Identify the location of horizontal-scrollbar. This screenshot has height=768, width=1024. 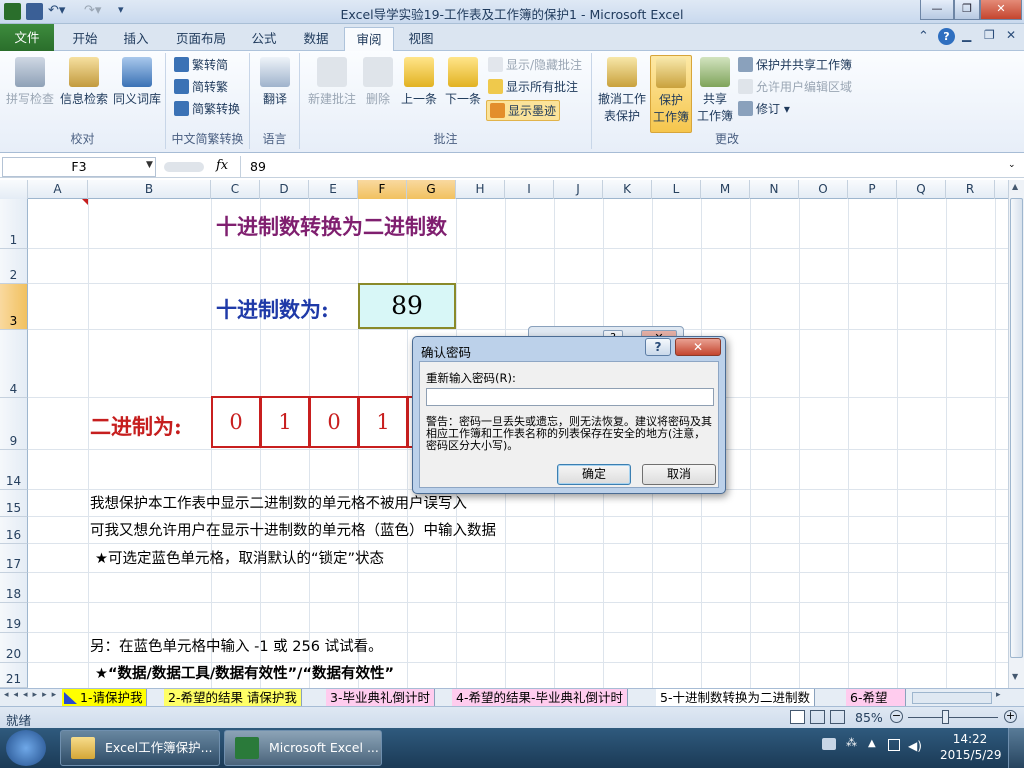
(952, 698).